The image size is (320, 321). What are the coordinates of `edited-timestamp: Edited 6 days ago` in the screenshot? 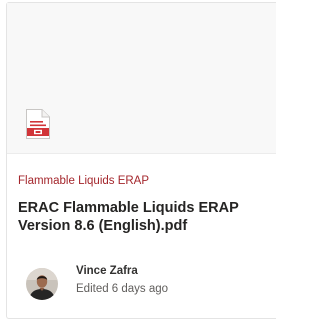 It's located at (122, 289).